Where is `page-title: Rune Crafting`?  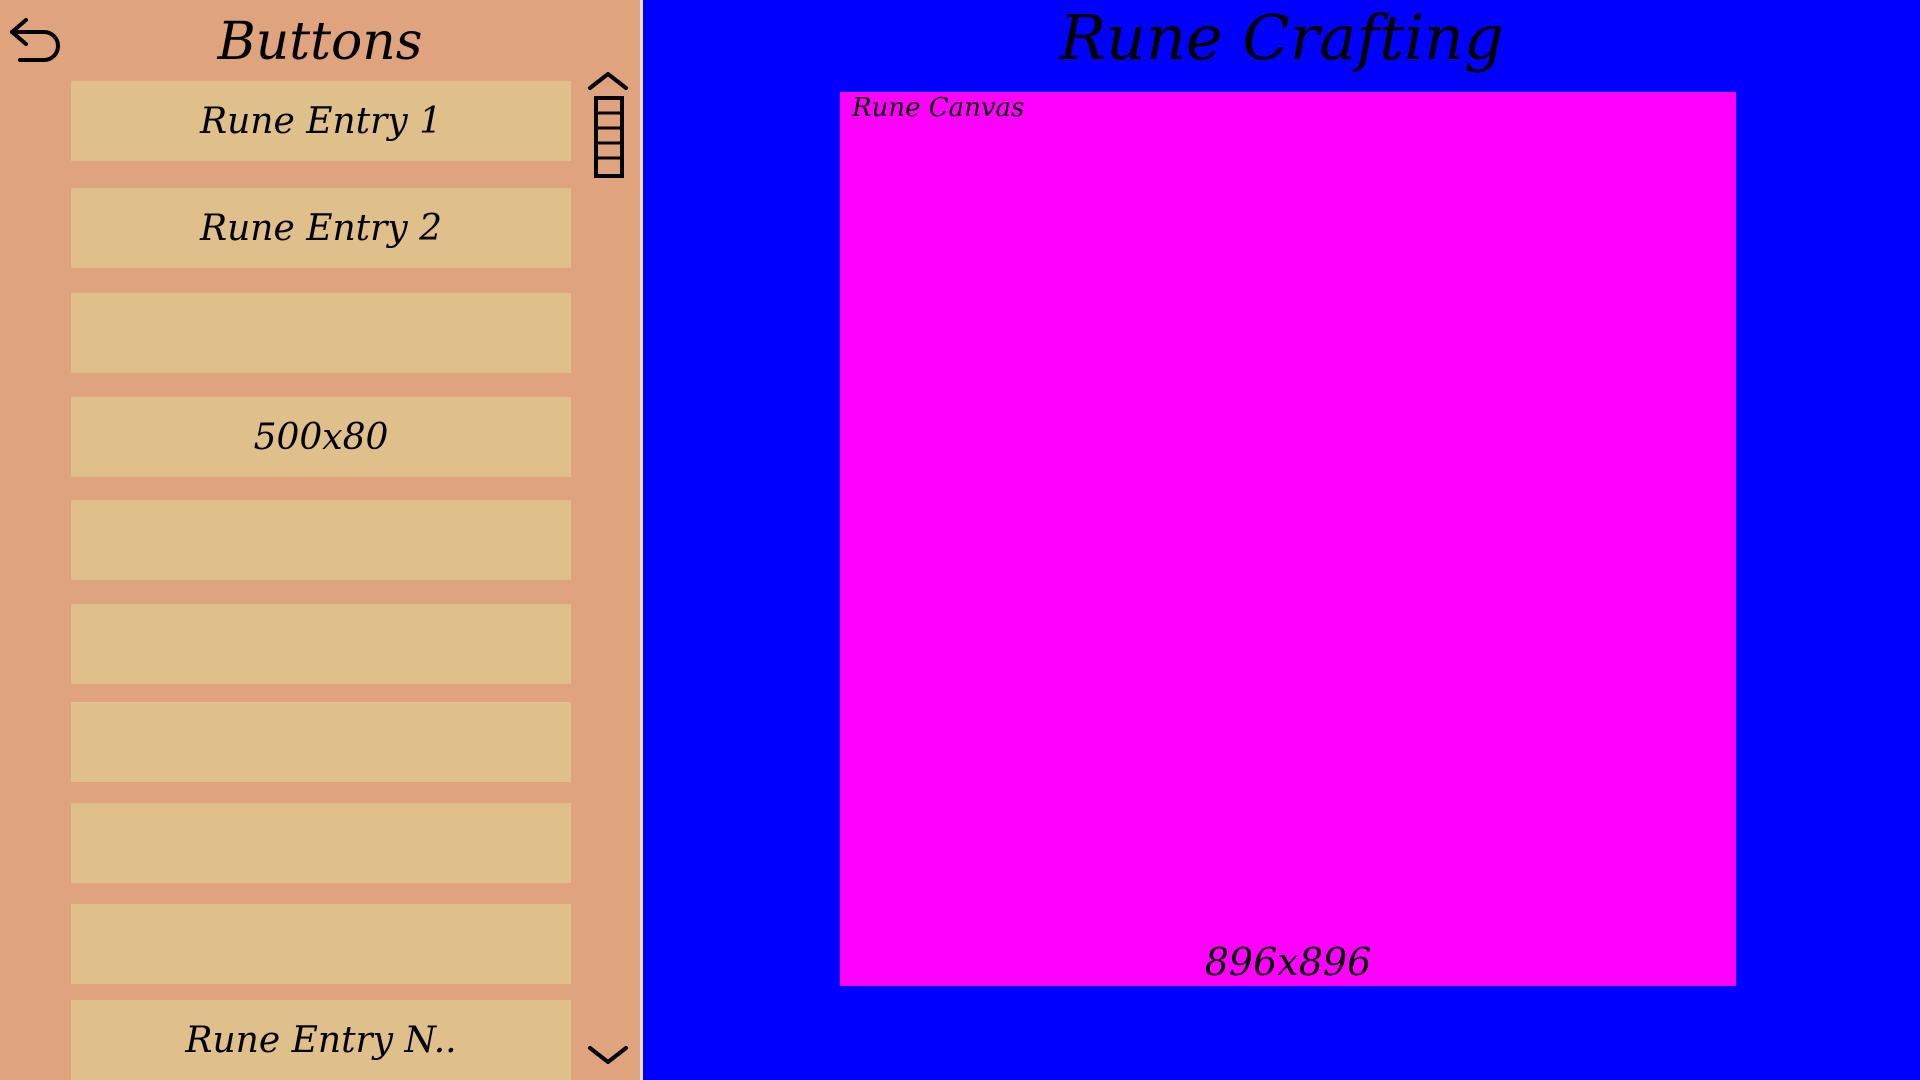
page-title: Rune Crafting is located at coordinates (1281, 37).